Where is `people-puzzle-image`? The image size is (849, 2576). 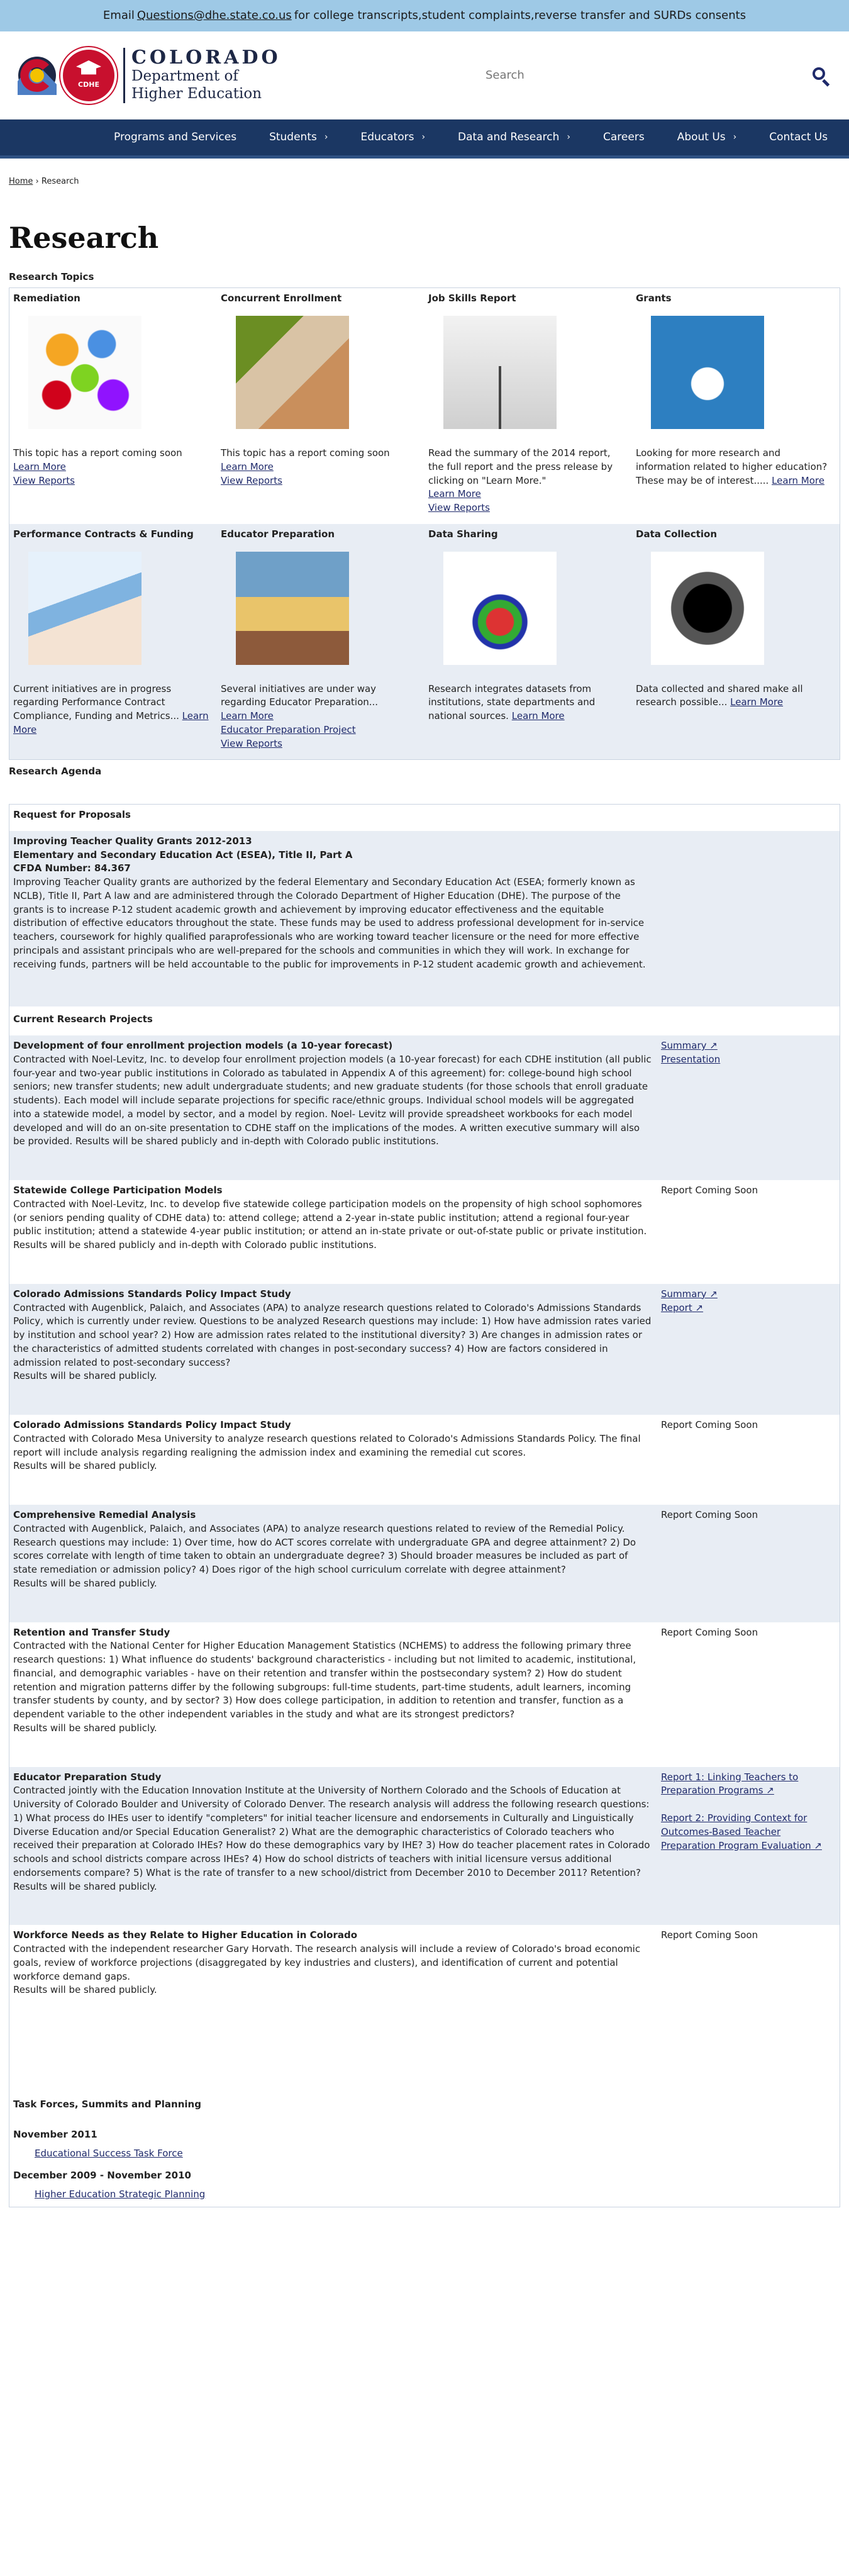
people-puzzle-image is located at coordinates (500, 608).